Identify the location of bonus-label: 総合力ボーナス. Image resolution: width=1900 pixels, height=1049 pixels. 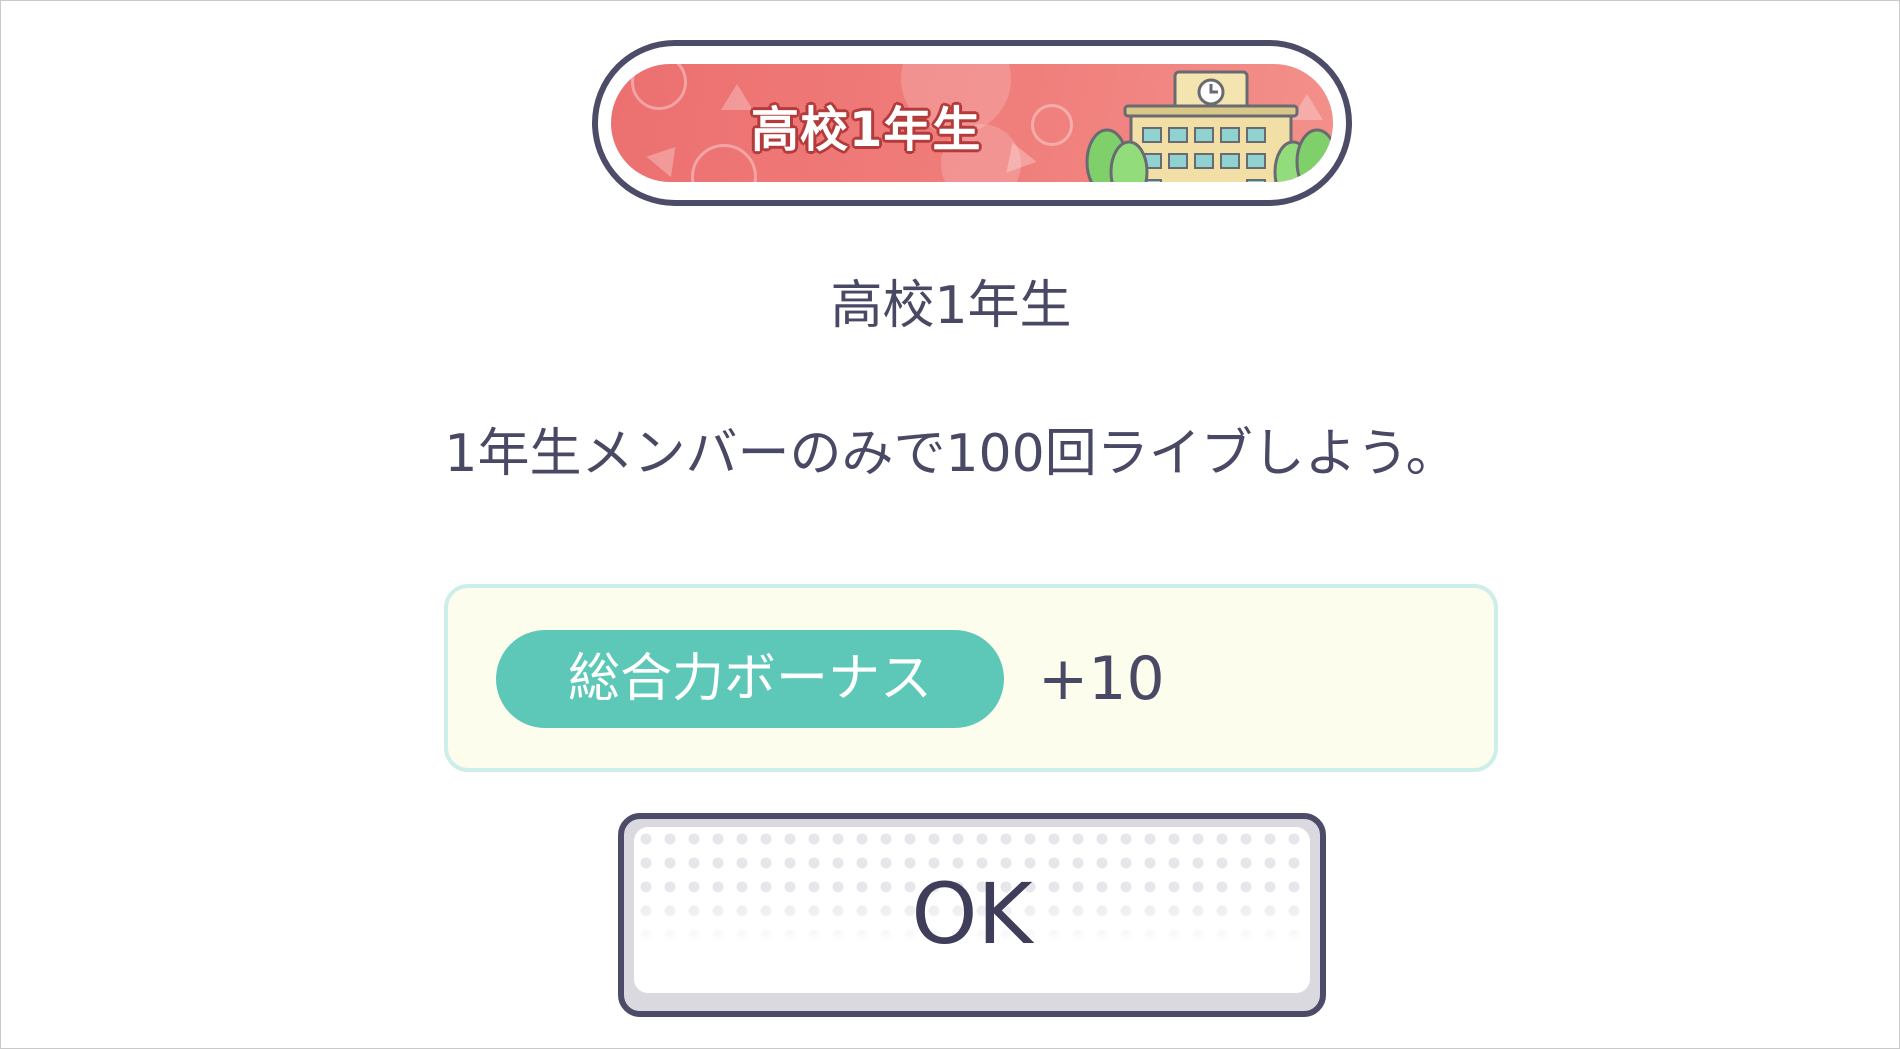
(750, 679).